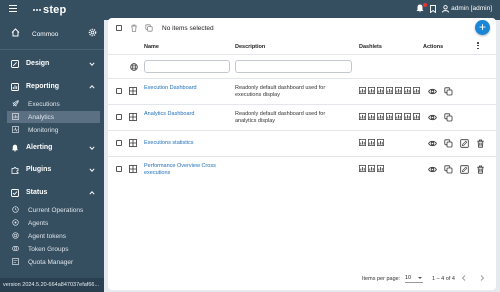 This screenshot has height=292, width=500. Describe the element at coordinates (420, 278) in the screenshot. I see `dropdown-arrow-icon` at that location.